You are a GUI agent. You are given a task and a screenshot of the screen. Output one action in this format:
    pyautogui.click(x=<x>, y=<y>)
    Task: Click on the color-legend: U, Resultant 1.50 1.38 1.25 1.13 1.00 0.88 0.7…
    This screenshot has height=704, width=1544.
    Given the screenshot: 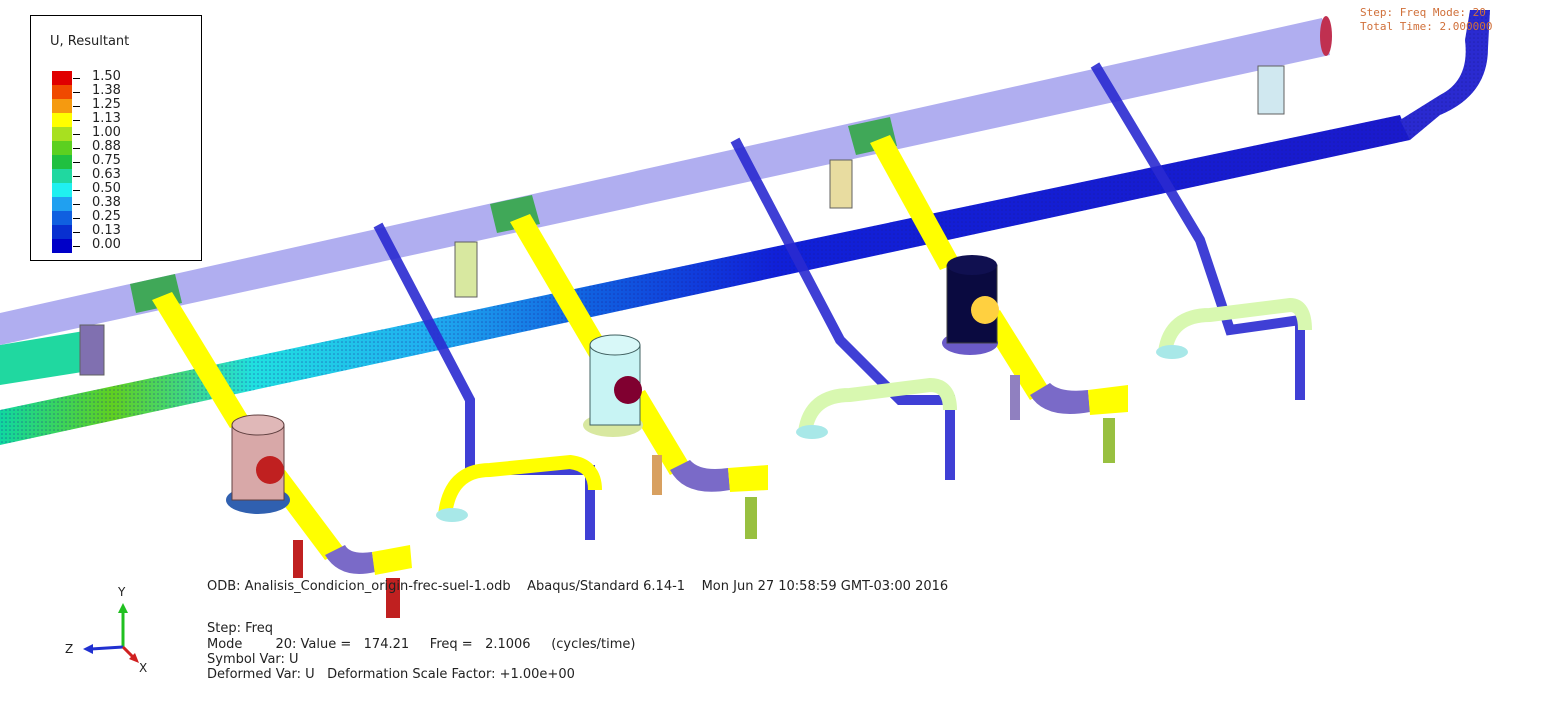 What is the action you would take?
    pyautogui.click(x=116, y=138)
    